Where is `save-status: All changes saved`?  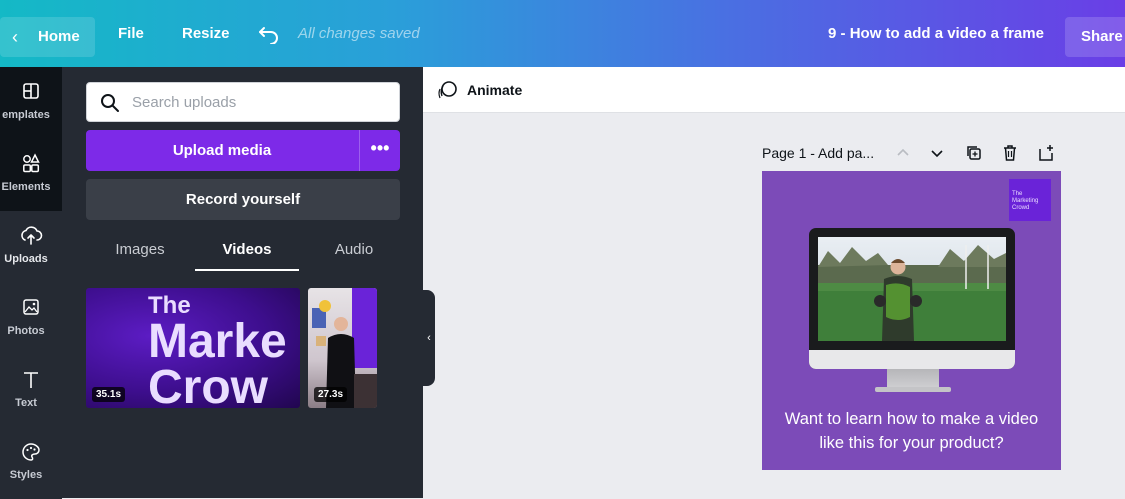
save-status: All changes saved is located at coordinates (359, 33).